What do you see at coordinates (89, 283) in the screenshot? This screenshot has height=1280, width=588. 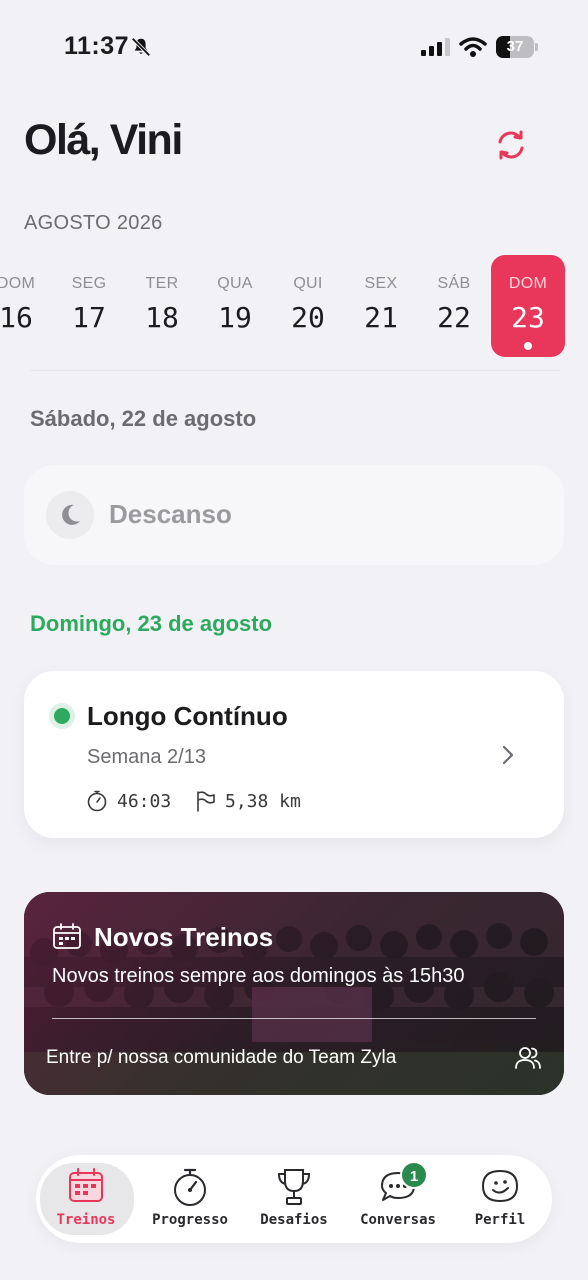 I see `day-name: SEG` at bounding box center [89, 283].